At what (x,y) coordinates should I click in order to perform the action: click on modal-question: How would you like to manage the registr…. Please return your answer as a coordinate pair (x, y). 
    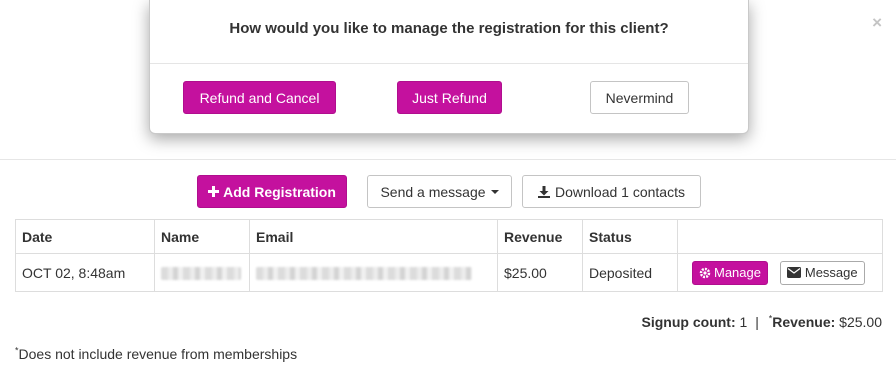
    Looking at the image, I should click on (449, 32).